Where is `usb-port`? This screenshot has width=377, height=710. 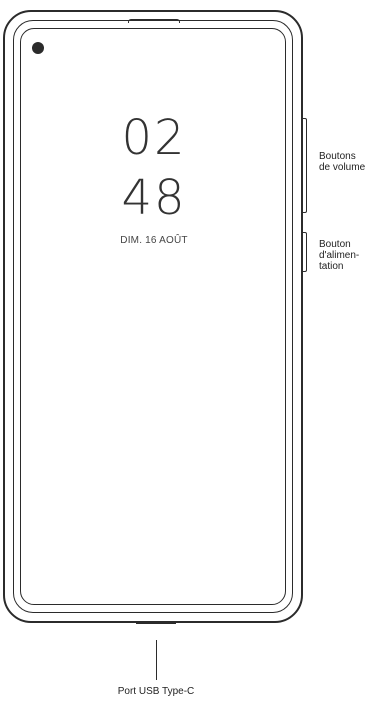 usb-port is located at coordinates (156, 622).